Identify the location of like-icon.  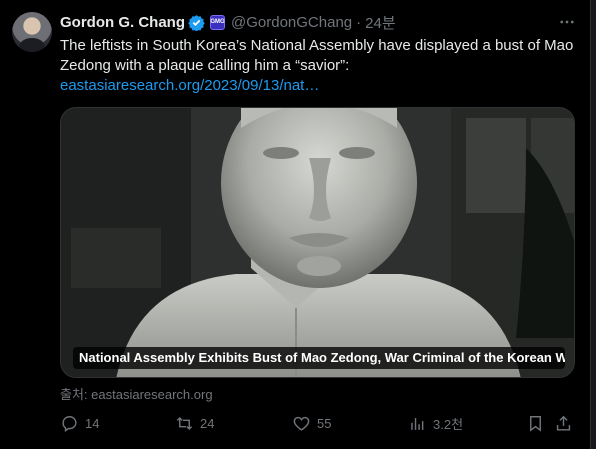
(301, 423).